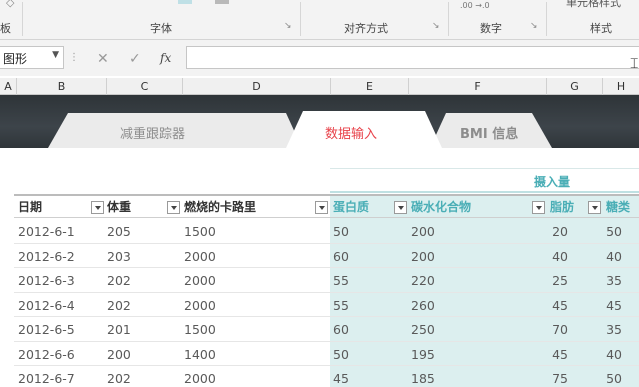 This screenshot has width=639, height=387. Describe the element at coordinates (491, 28) in the screenshot. I see `ribbon-group-number: 数字` at that location.